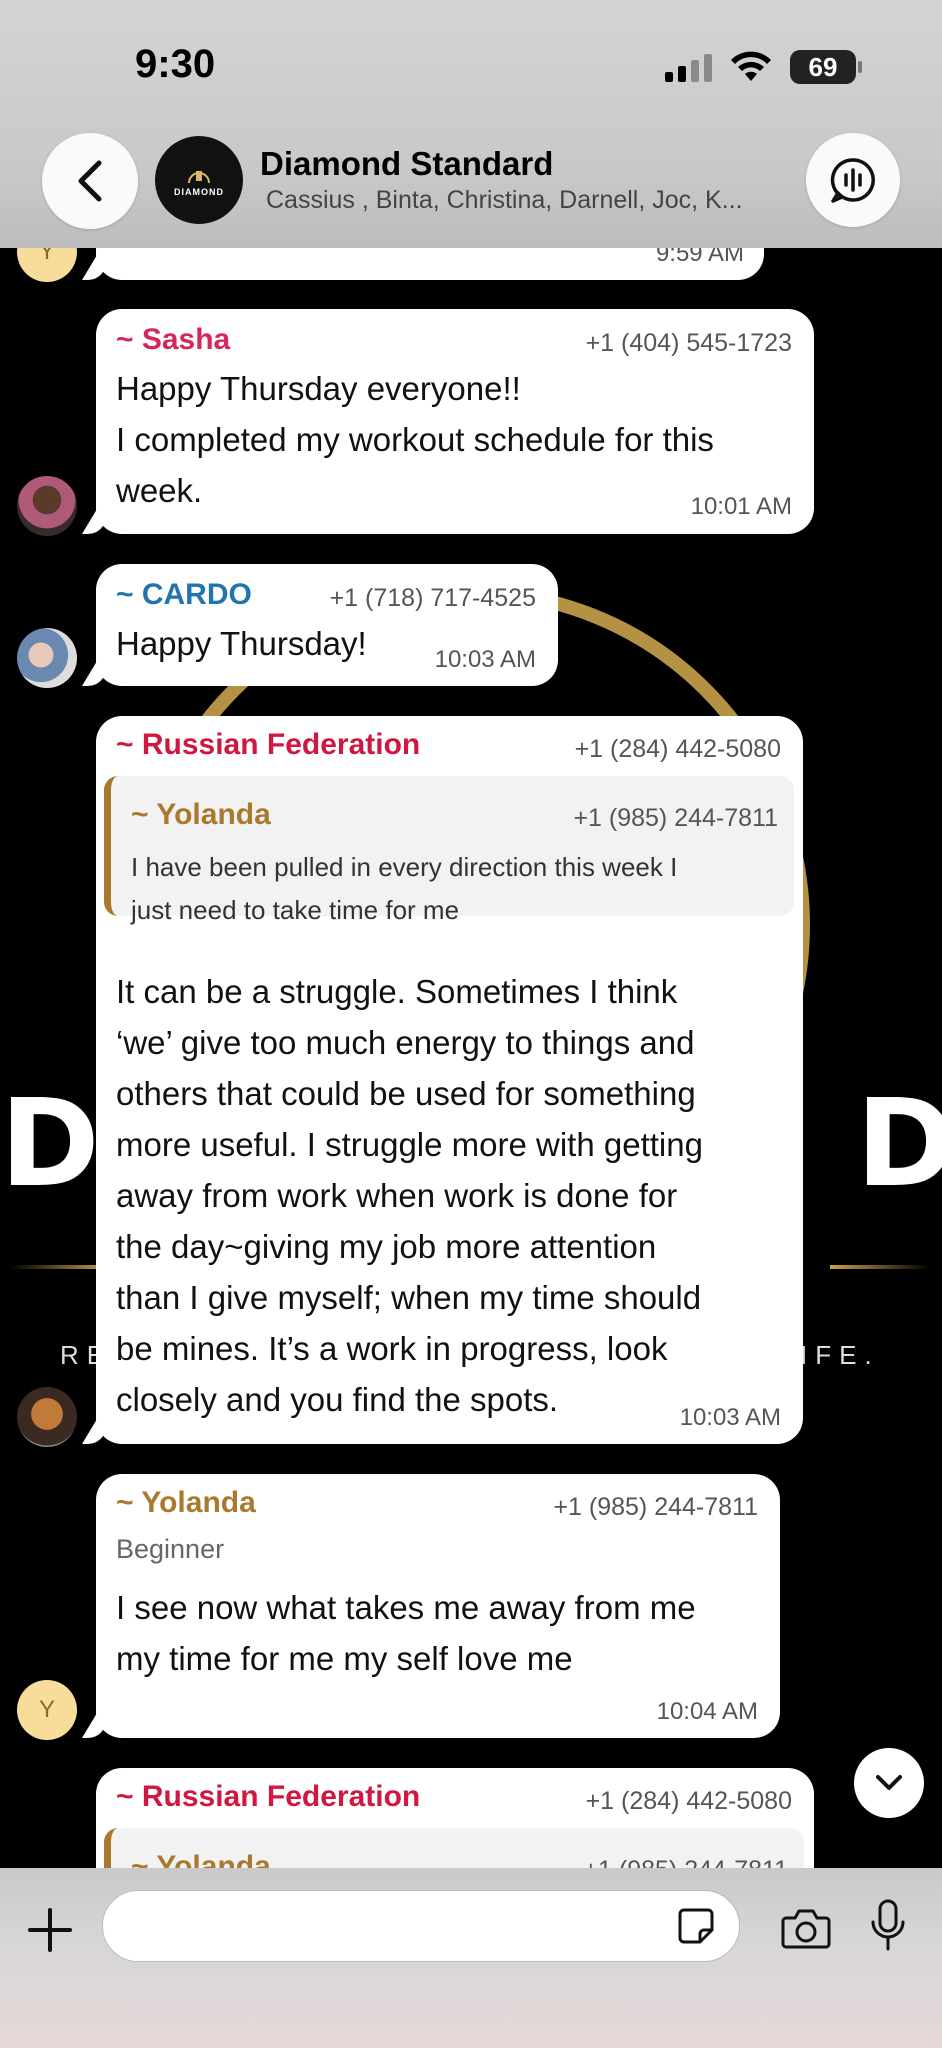 The height and width of the screenshot is (2048, 942). Describe the element at coordinates (175, 64) in the screenshot. I see `status-time: 9:30` at that location.